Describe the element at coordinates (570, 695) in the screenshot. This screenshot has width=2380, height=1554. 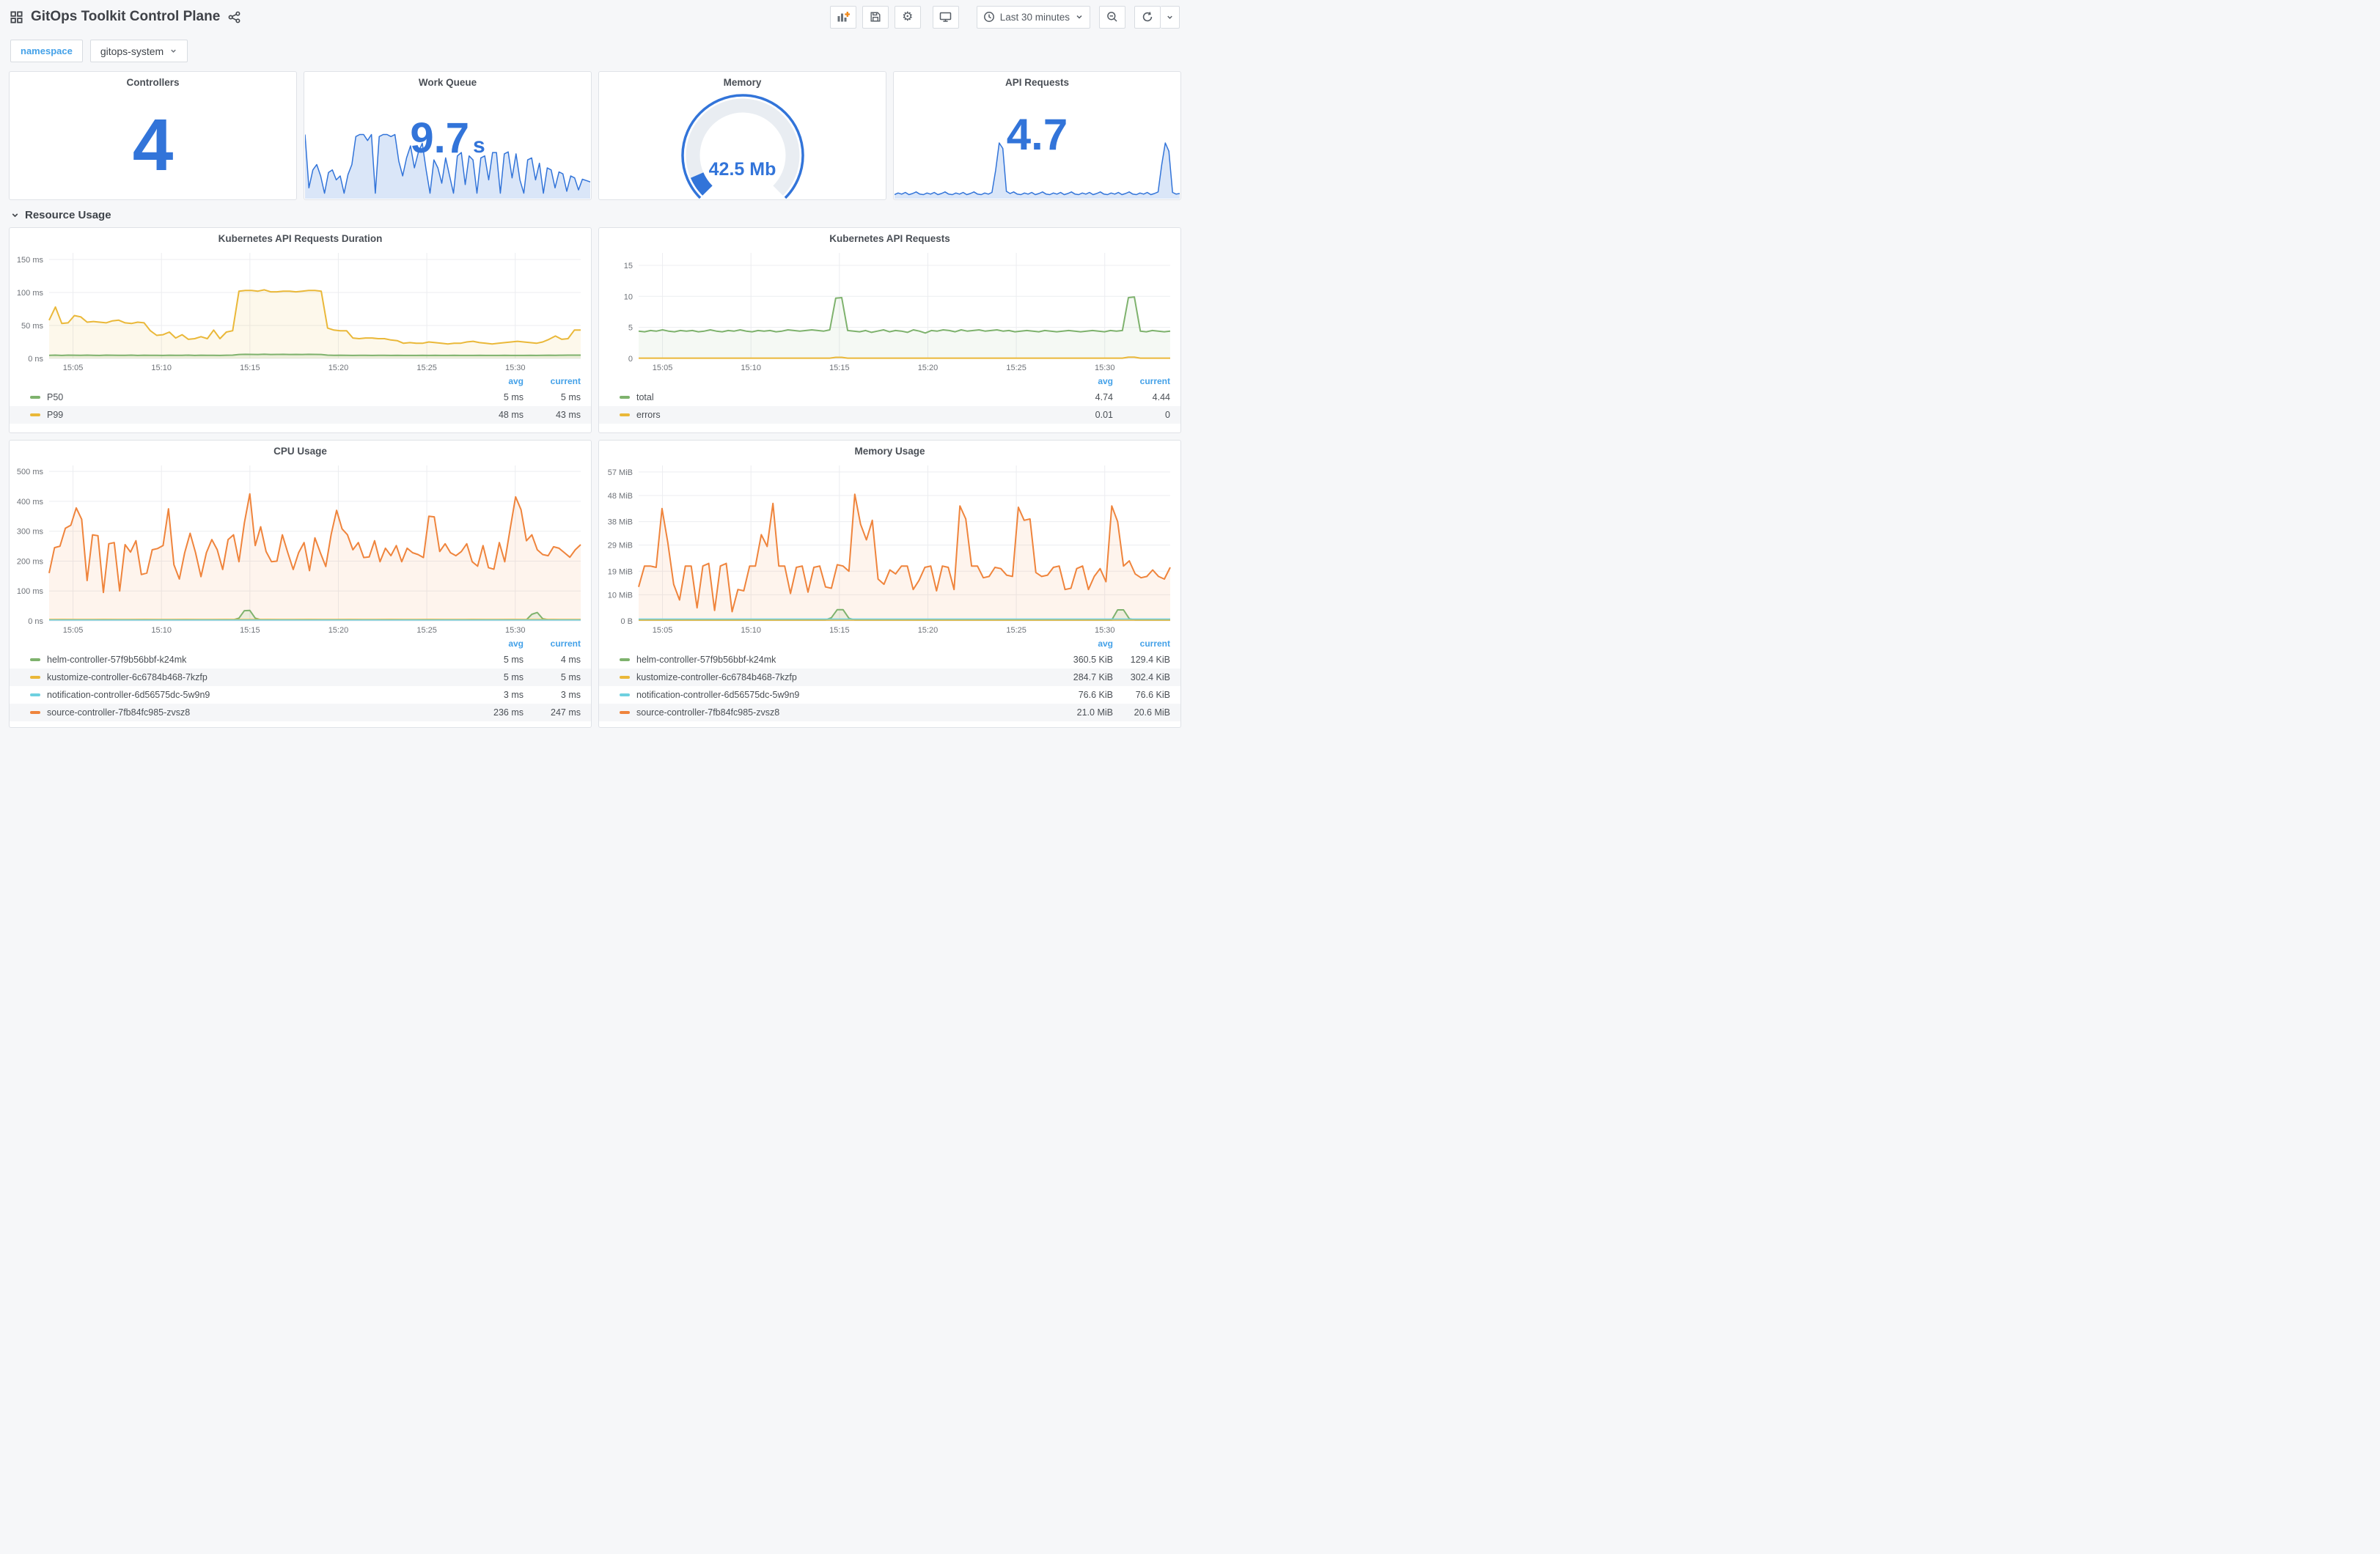
I see `legend-current-value: 3 ms` at that location.